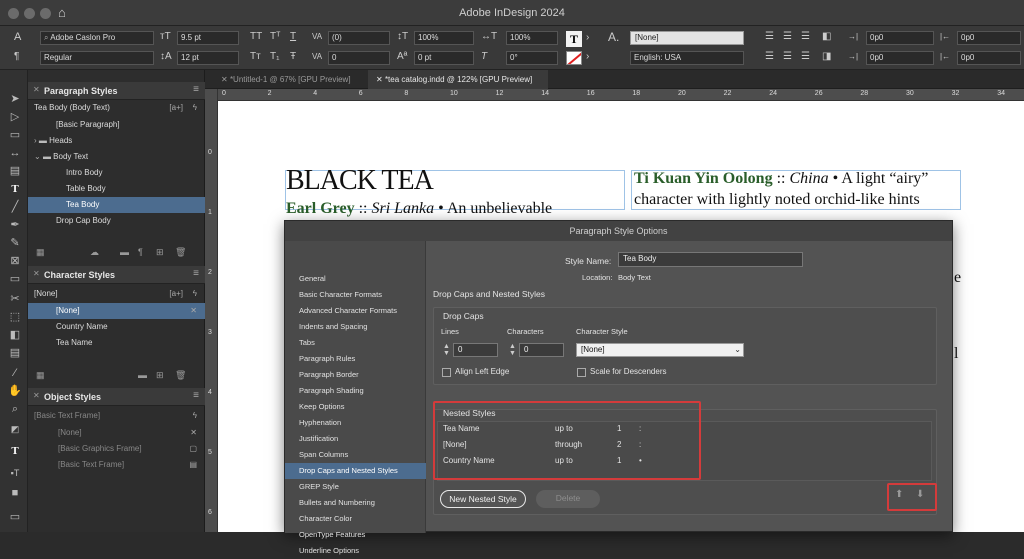 The width and height of the screenshot is (1024, 559). I want to click on rectangle-tool-icon: ▭, so click(15, 279).